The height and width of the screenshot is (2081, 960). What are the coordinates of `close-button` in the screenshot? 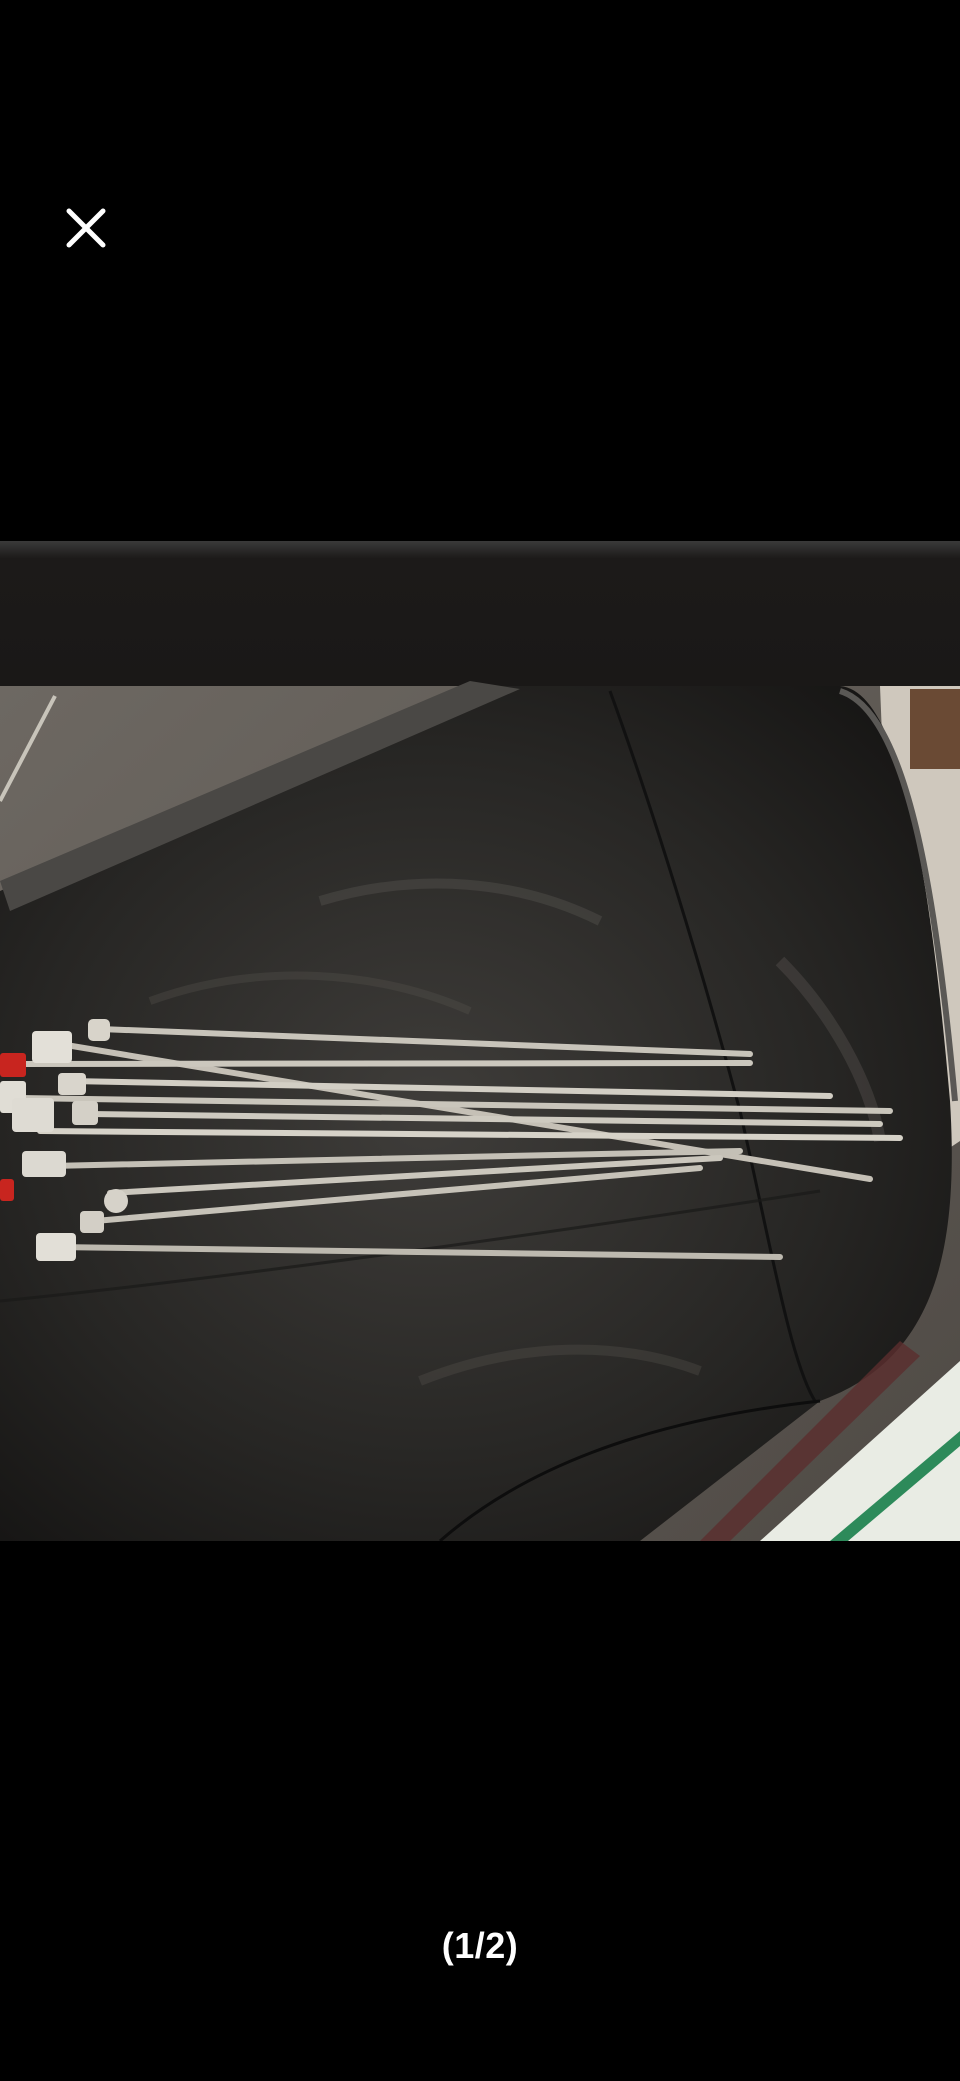 It's located at (86, 228).